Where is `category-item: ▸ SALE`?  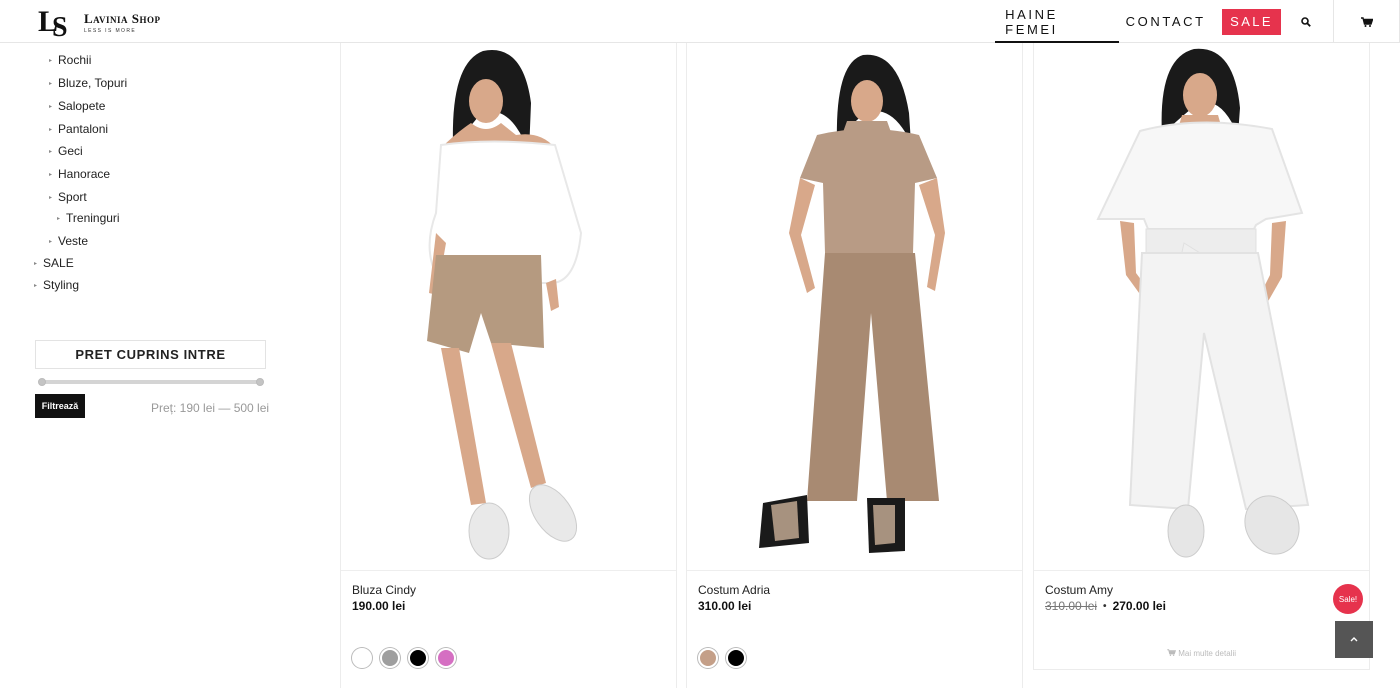
category-item: ▸ SALE is located at coordinates (54, 263).